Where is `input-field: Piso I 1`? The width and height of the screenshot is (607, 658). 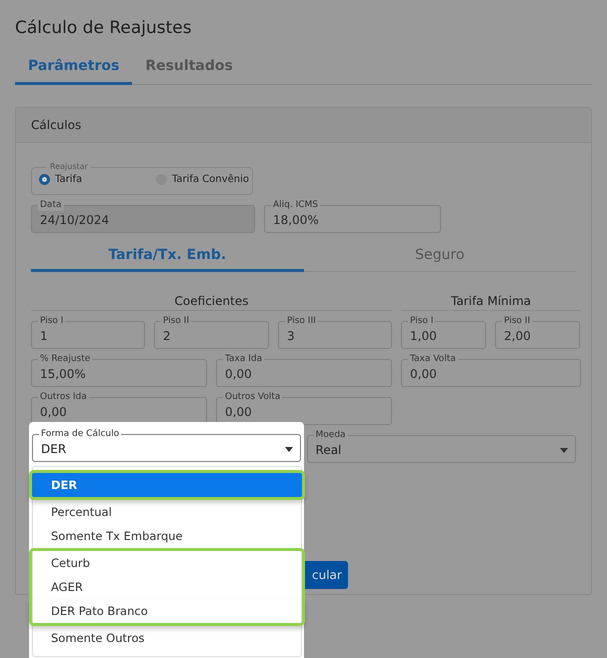
input-field: Piso I 1 is located at coordinates (88, 332).